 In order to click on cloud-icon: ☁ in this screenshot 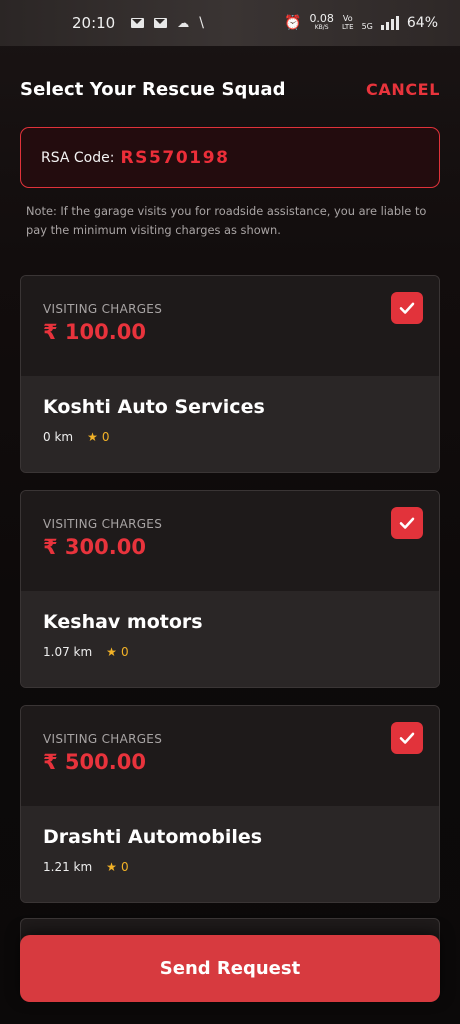, I will do `click(183, 23)`.